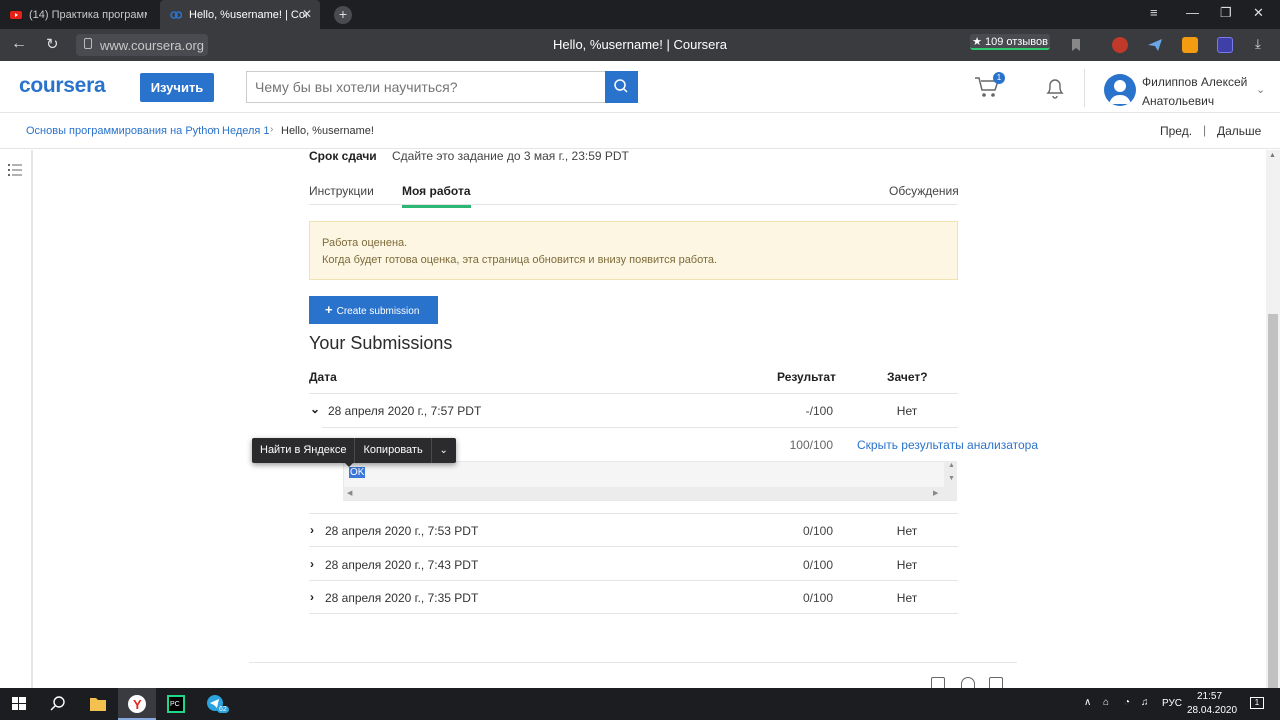 This screenshot has width=1280, height=720. I want to click on scroll-right-icon: ▶, so click(935, 493).